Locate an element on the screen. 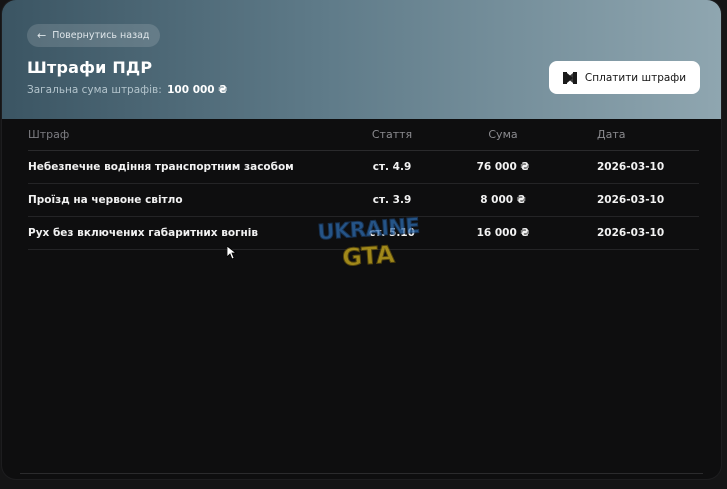 The height and width of the screenshot is (489, 727). arrow-left-icon: ← is located at coordinates (42, 35).